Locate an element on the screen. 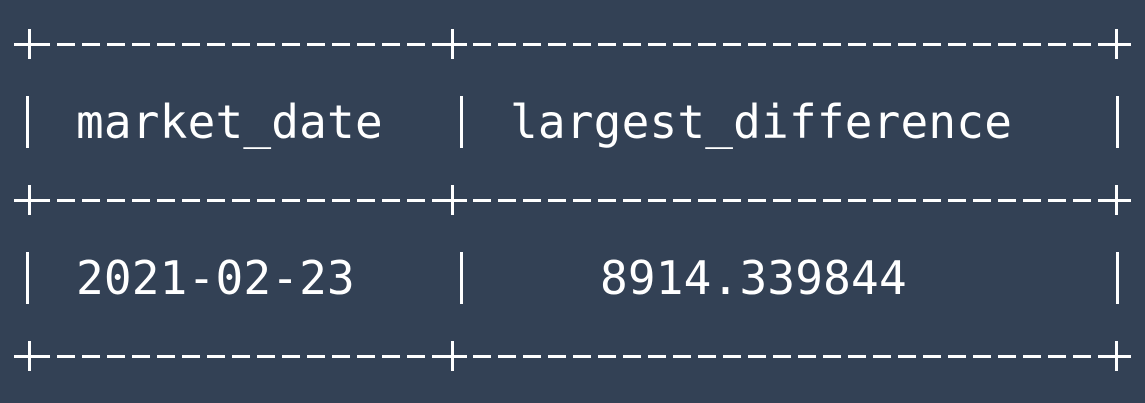 This screenshot has width=1145, height=403. table-border-header is located at coordinates (572, 200).